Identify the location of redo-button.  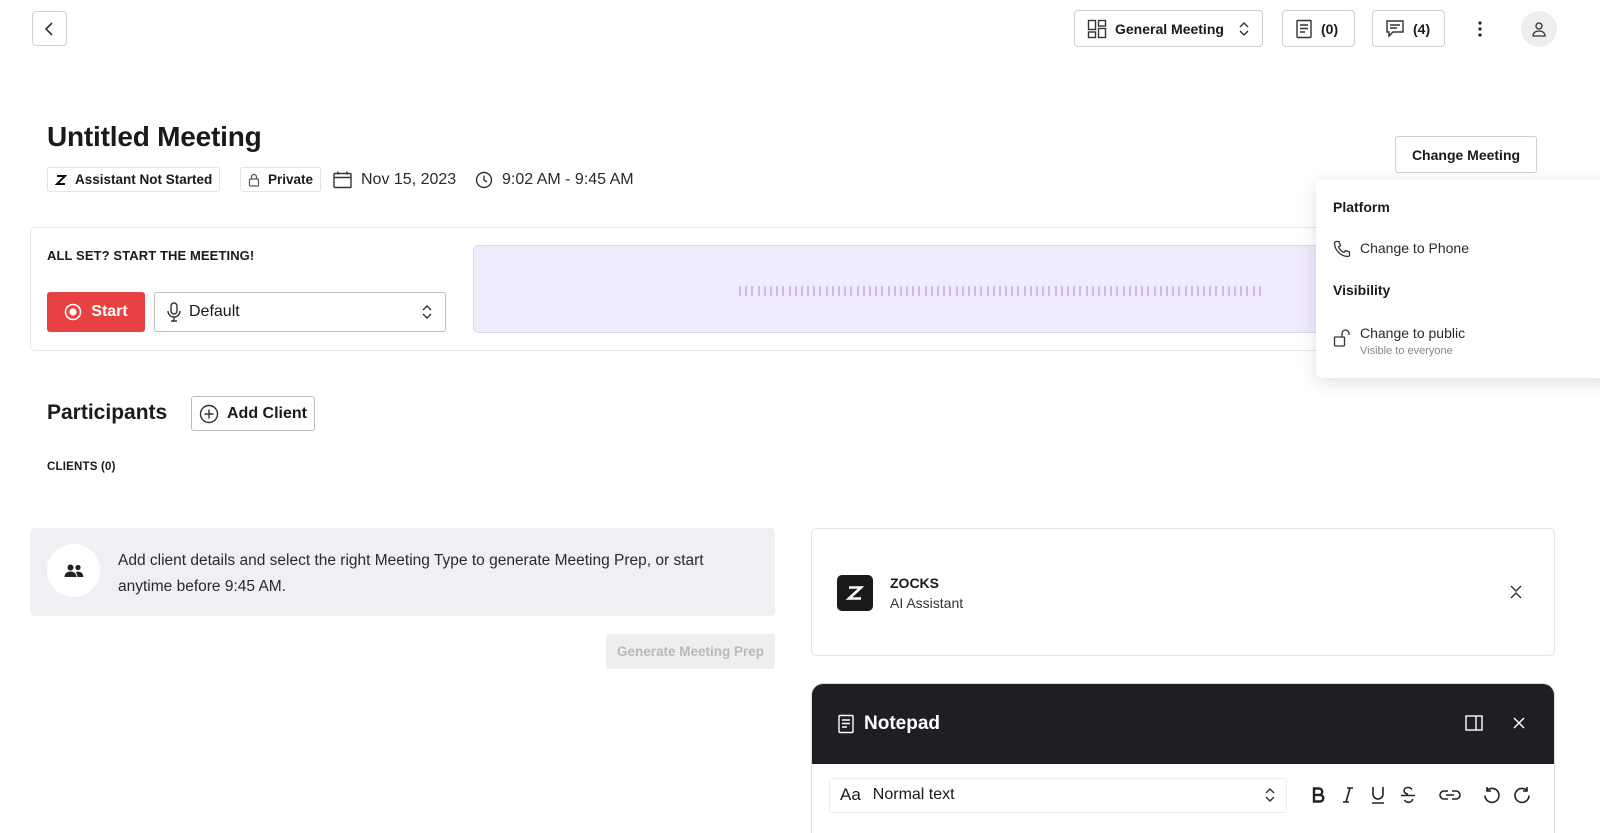
(1522, 795).